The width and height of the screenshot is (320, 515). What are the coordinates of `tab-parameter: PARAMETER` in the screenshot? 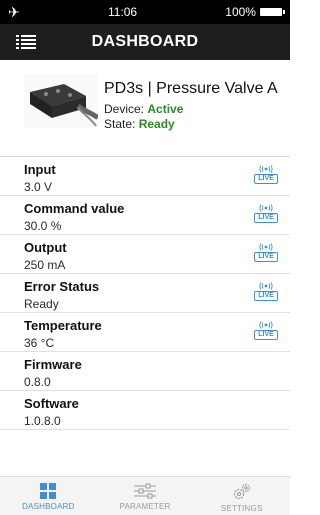 It's located at (145, 496).